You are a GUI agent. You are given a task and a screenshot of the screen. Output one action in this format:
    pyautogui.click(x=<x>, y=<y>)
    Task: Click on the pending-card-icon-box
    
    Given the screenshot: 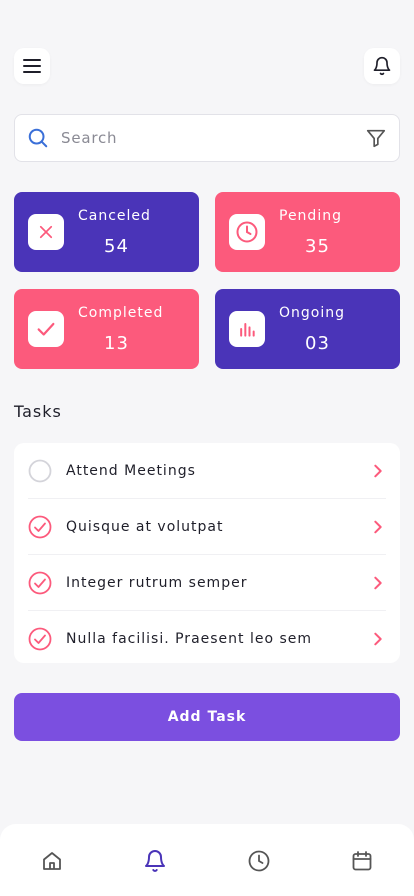 What is the action you would take?
    pyautogui.click(x=247, y=232)
    